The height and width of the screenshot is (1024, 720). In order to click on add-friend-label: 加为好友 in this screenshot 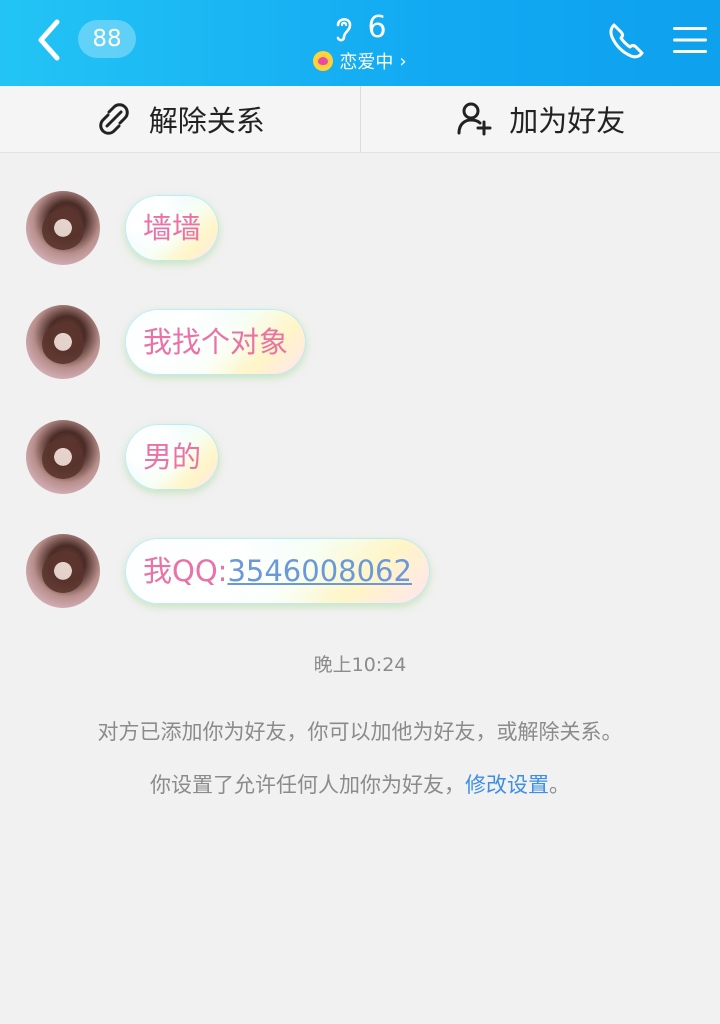, I will do `click(567, 121)`.